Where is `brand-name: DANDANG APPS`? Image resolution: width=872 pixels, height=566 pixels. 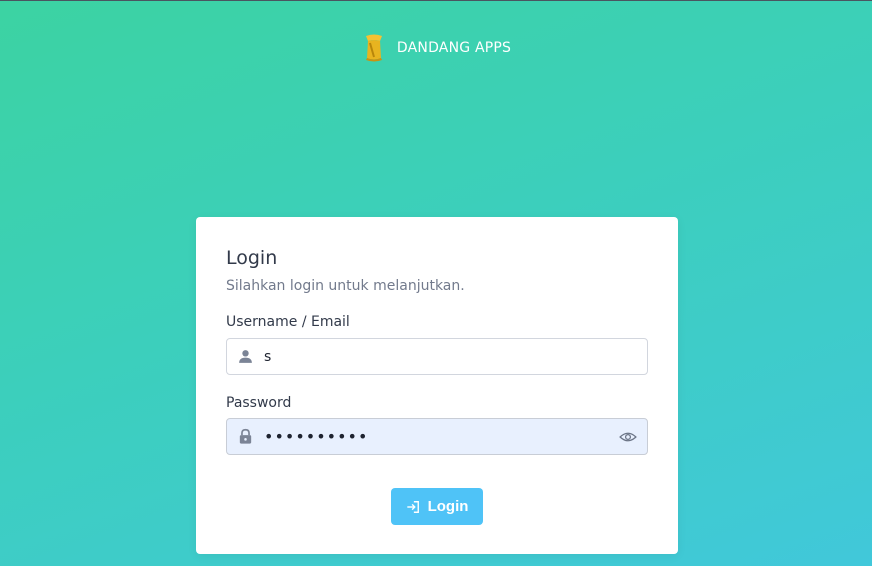 brand-name: DANDANG APPS is located at coordinates (454, 48).